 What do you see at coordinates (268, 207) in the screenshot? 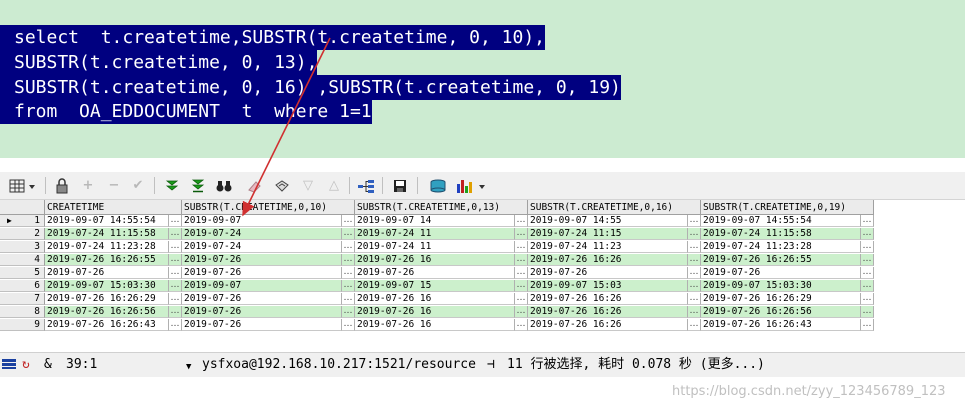
I see `column-header: SUBSTR(T.CREATETIME,0,10)` at bounding box center [268, 207].